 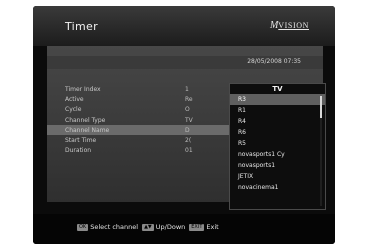 What do you see at coordinates (81, 140) in the screenshot?
I see `field-label: Start Time` at bounding box center [81, 140].